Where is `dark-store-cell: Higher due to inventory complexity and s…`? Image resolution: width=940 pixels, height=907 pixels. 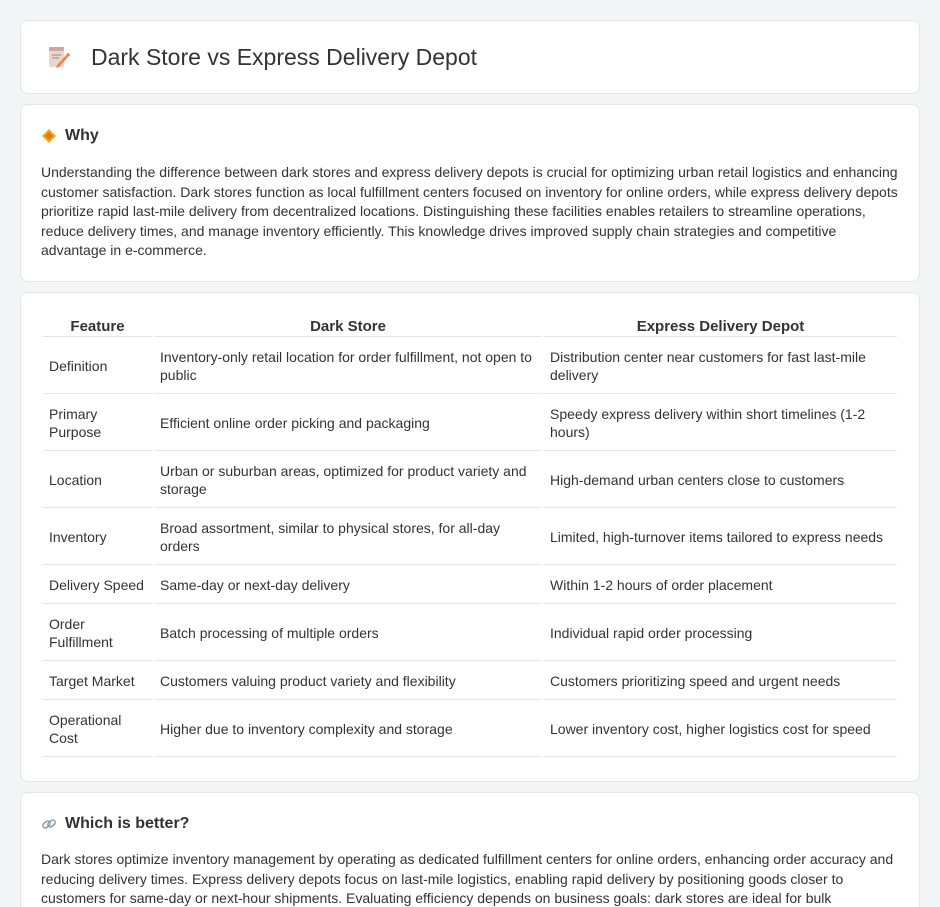 dark-store-cell: Higher due to inventory complexity and s… is located at coordinates (348, 729).